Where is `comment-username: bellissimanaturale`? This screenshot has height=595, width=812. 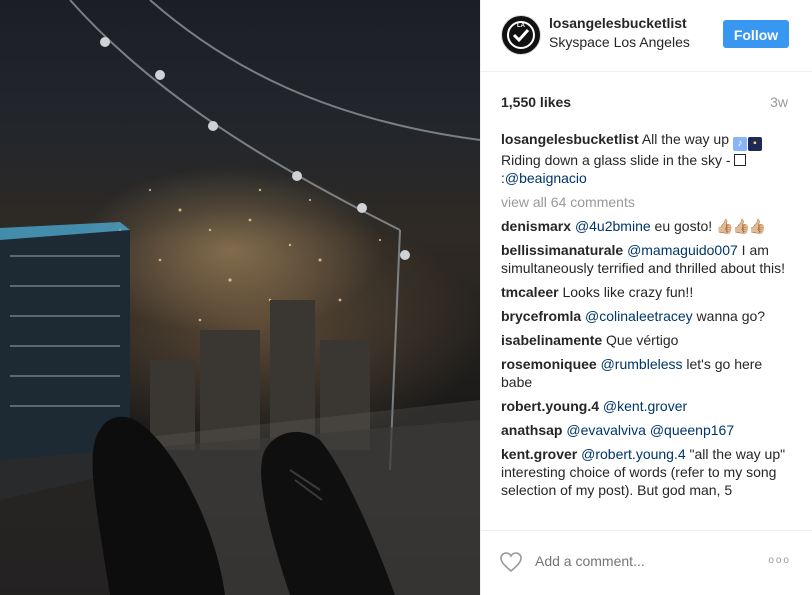
comment-username: bellissimanaturale is located at coordinates (562, 250).